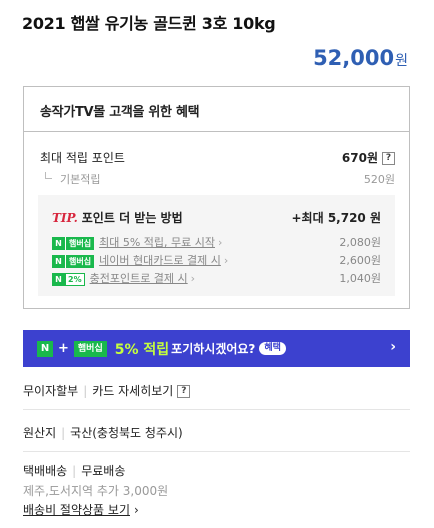 This screenshot has height=528, width=434. What do you see at coordinates (51, 391) in the screenshot?
I see `installment-label: 무이자할부` at bounding box center [51, 391].